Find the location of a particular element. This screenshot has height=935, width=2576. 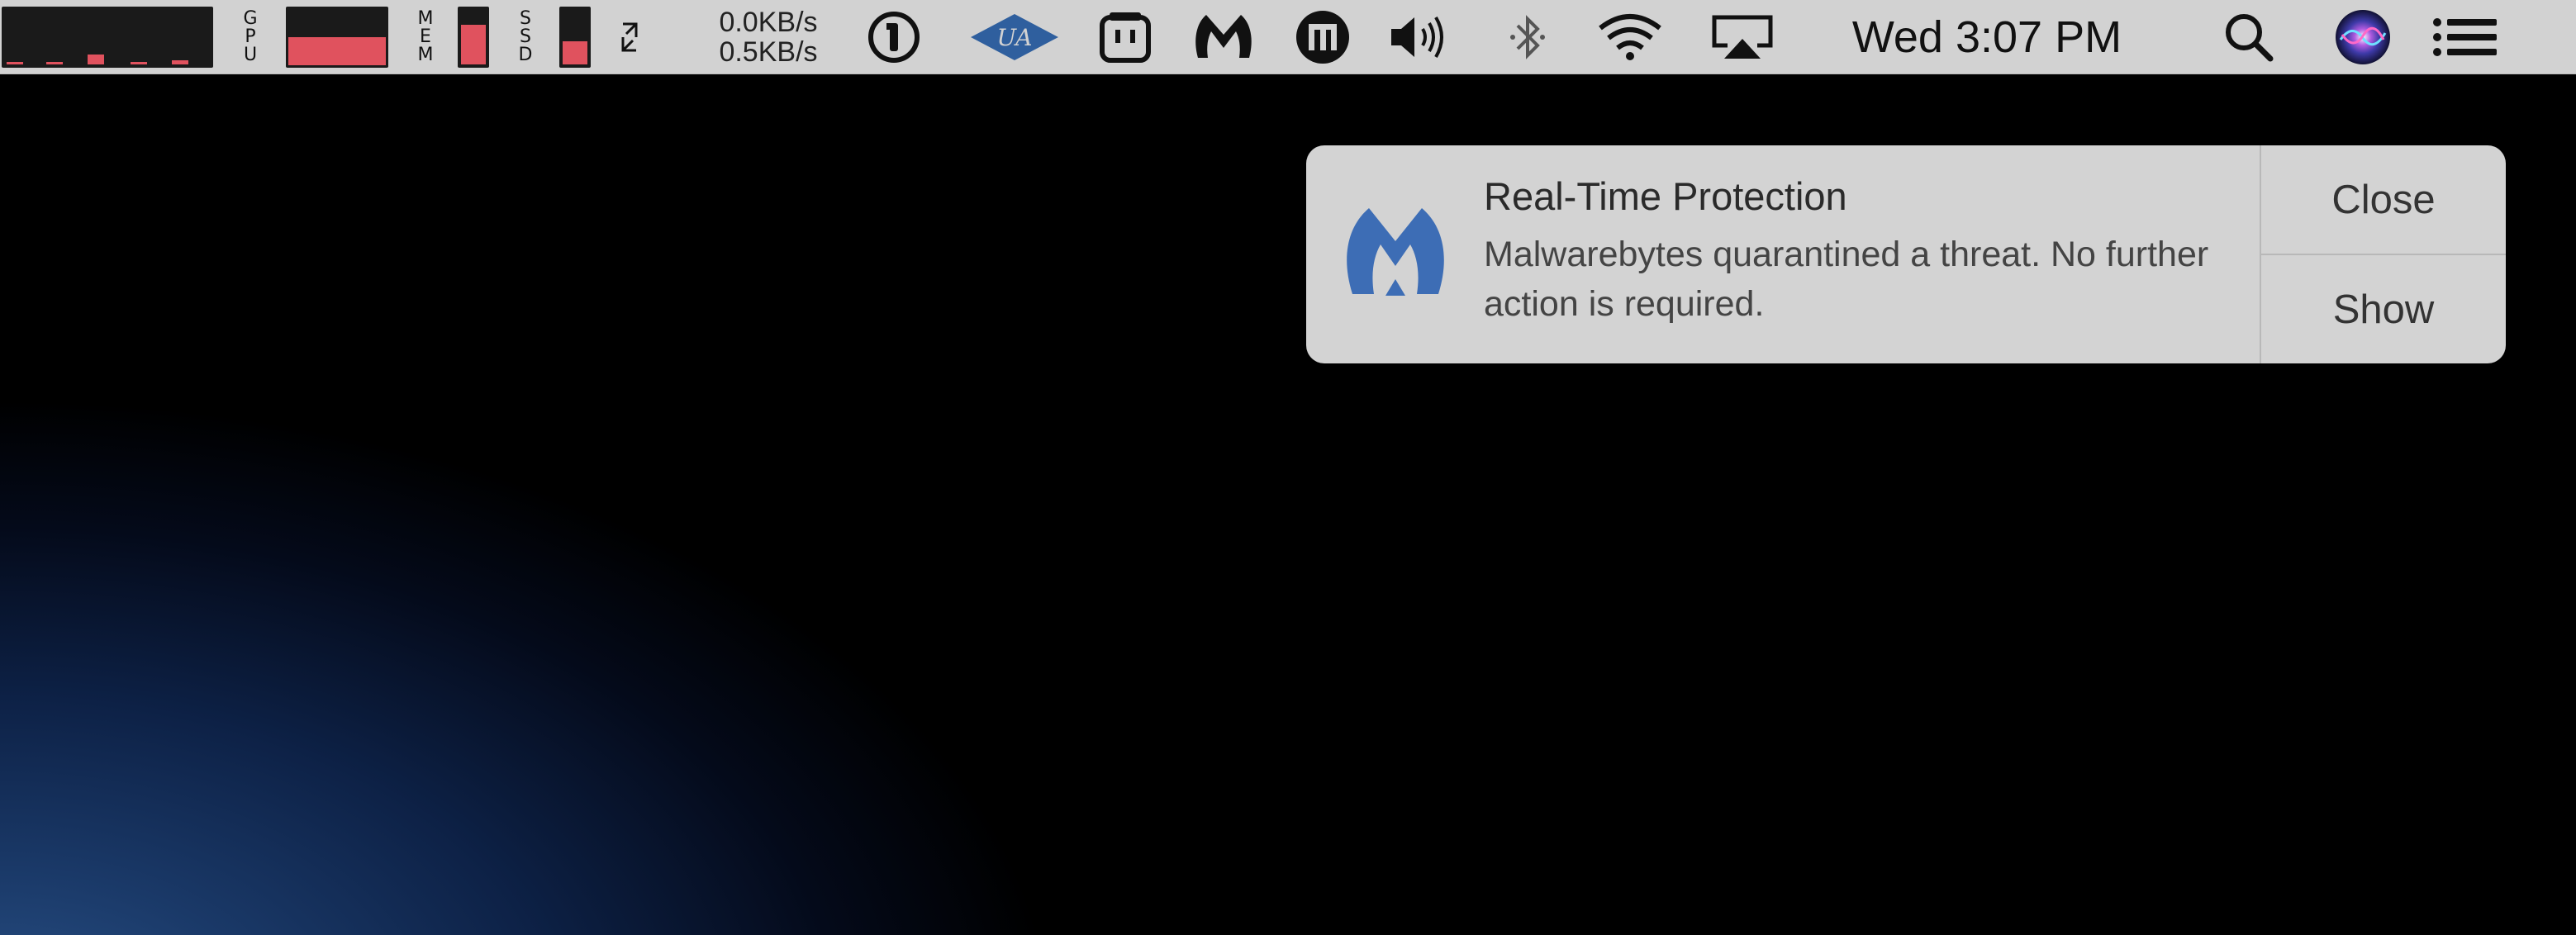

airplay-icon is located at coordinates (1742, 37).